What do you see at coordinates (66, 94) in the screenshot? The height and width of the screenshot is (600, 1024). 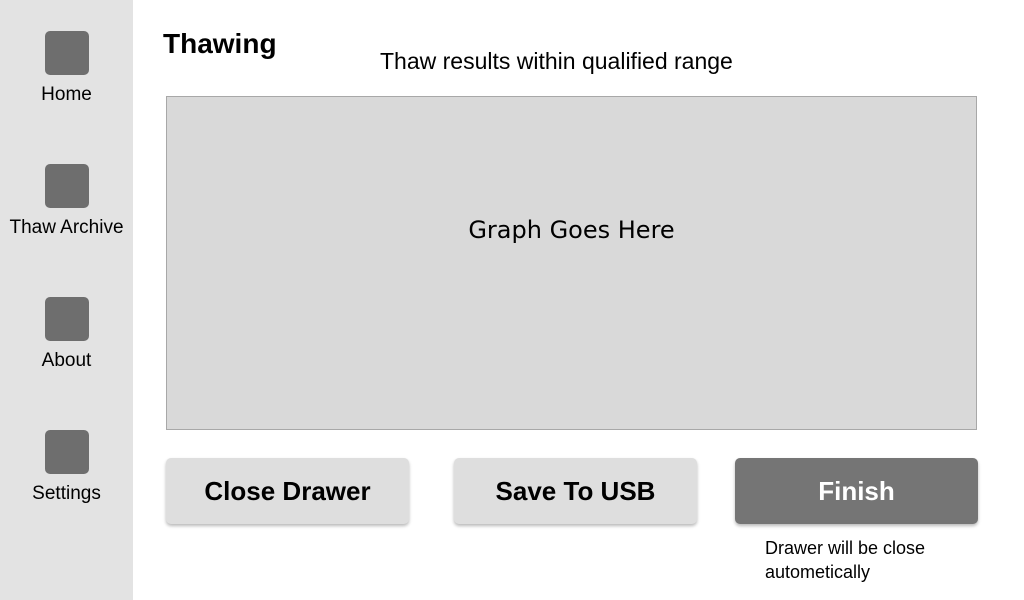 I see `sidebar-item-label: Home` at bounding box center [66, 94].